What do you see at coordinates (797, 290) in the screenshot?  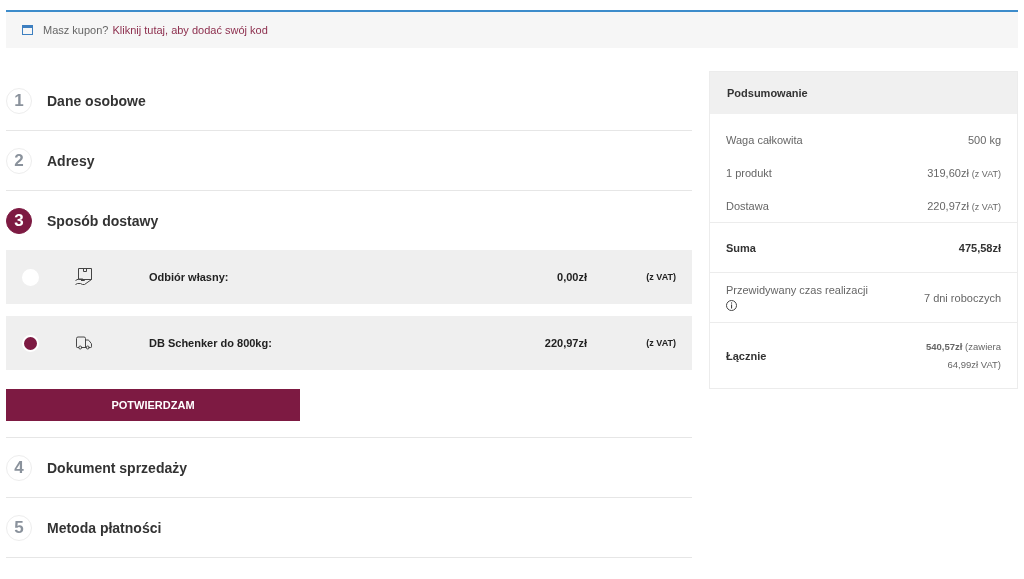 I see `summary-label: Przewidywany czas realizacji` at bounding box center [797, 290].